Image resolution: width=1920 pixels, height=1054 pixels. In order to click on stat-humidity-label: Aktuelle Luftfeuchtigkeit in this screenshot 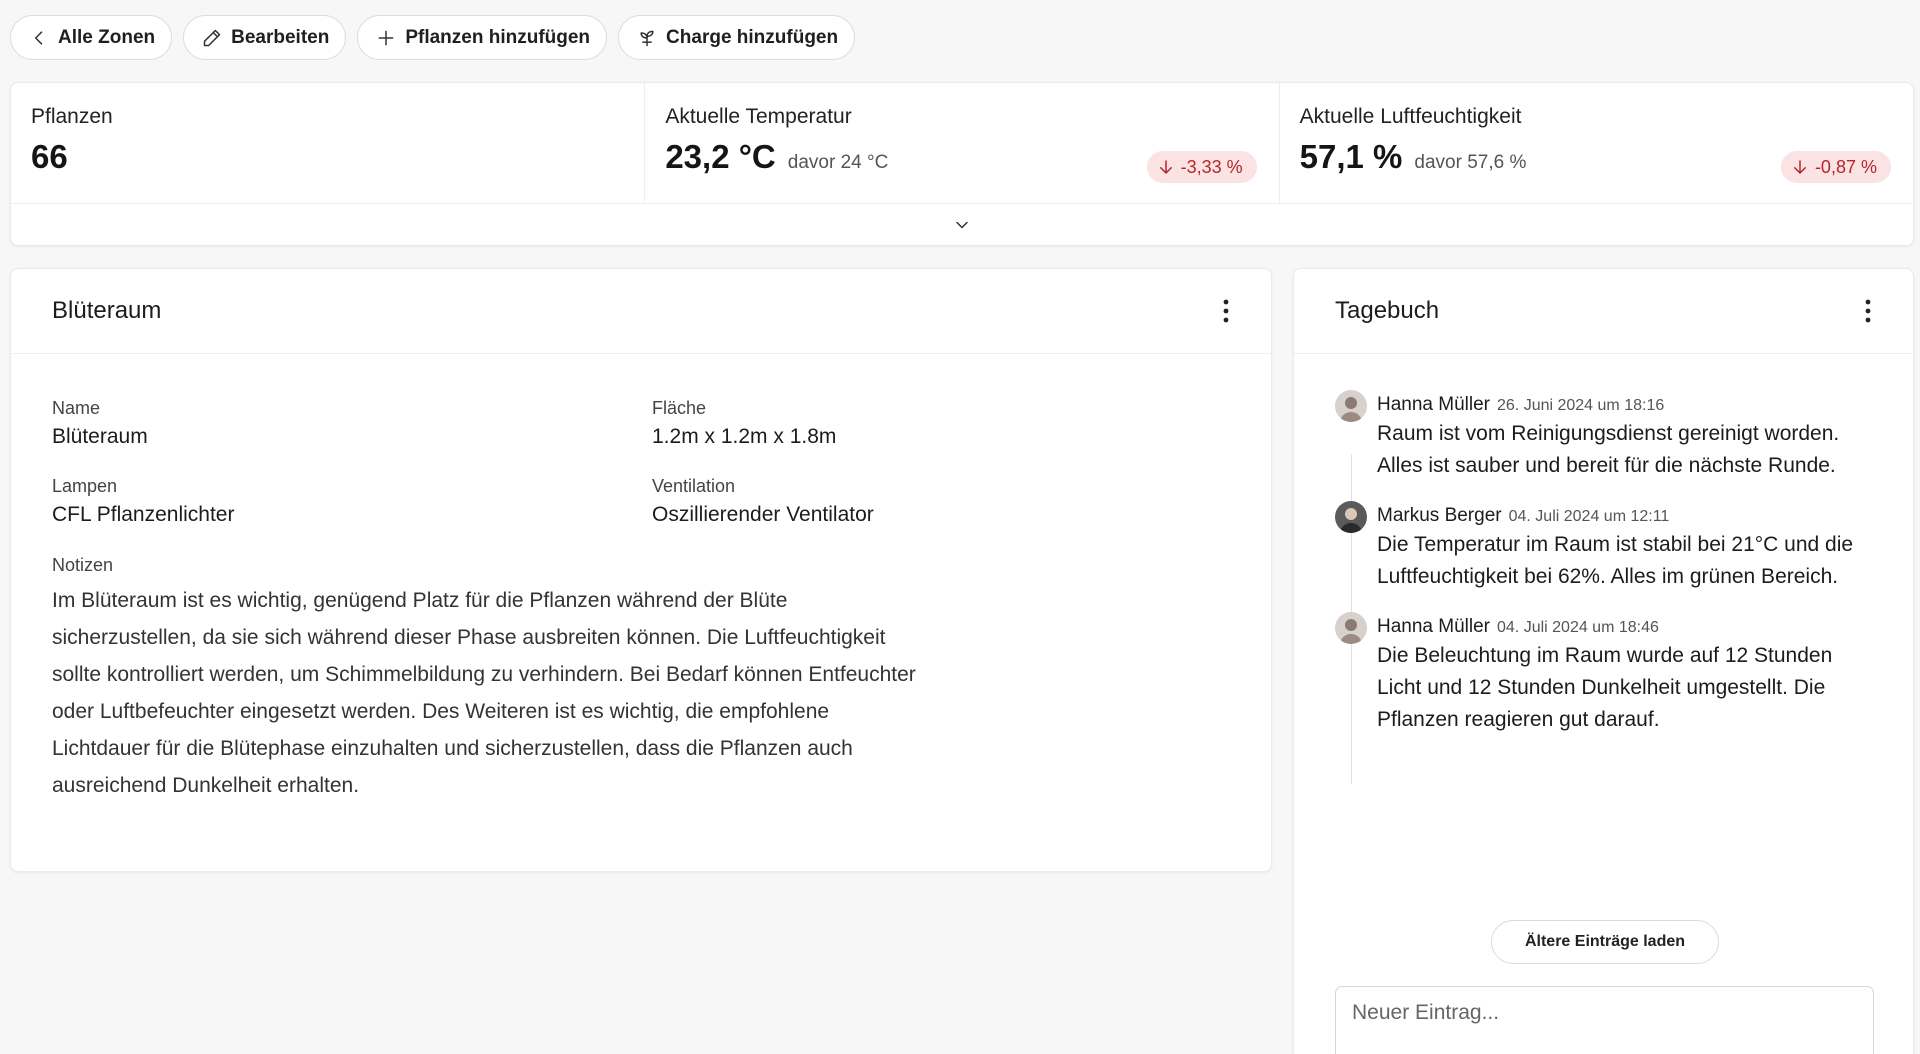, I will do `click(1410, 116)`.